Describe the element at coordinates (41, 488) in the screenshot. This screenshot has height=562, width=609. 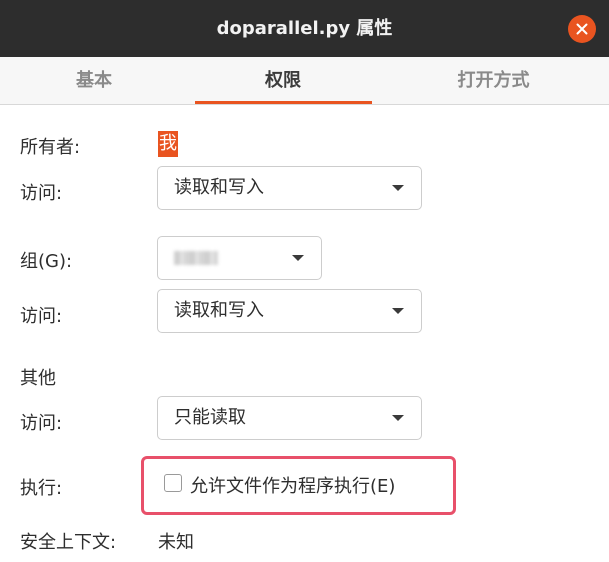
I see `execute-label: 执行:` at that location.